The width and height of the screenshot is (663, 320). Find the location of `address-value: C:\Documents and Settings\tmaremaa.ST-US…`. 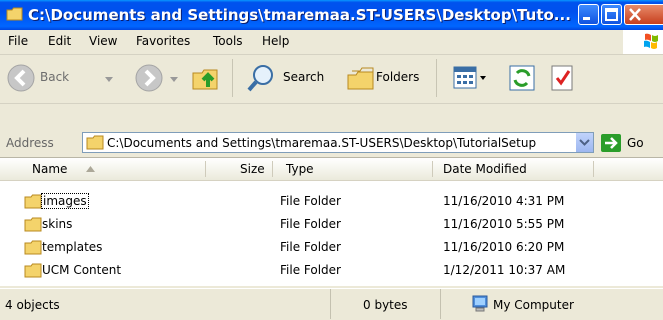

address-value: C:\Documents and Settings\tmaremaa.ST-US… is located at coordinates (322, 143).